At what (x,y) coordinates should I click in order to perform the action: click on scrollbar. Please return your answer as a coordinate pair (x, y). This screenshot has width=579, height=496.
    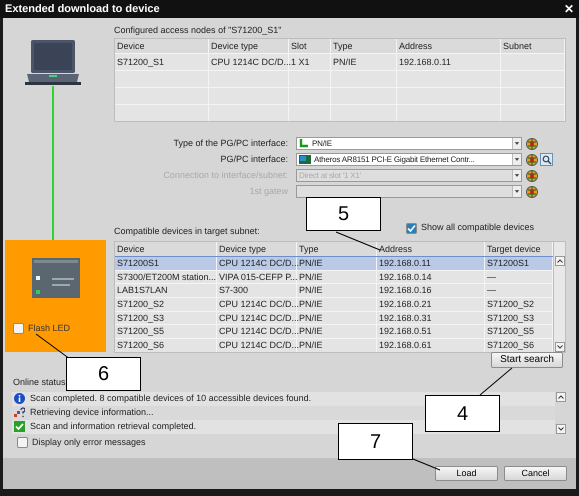
    Looking at the image, I should click on (560, 297).